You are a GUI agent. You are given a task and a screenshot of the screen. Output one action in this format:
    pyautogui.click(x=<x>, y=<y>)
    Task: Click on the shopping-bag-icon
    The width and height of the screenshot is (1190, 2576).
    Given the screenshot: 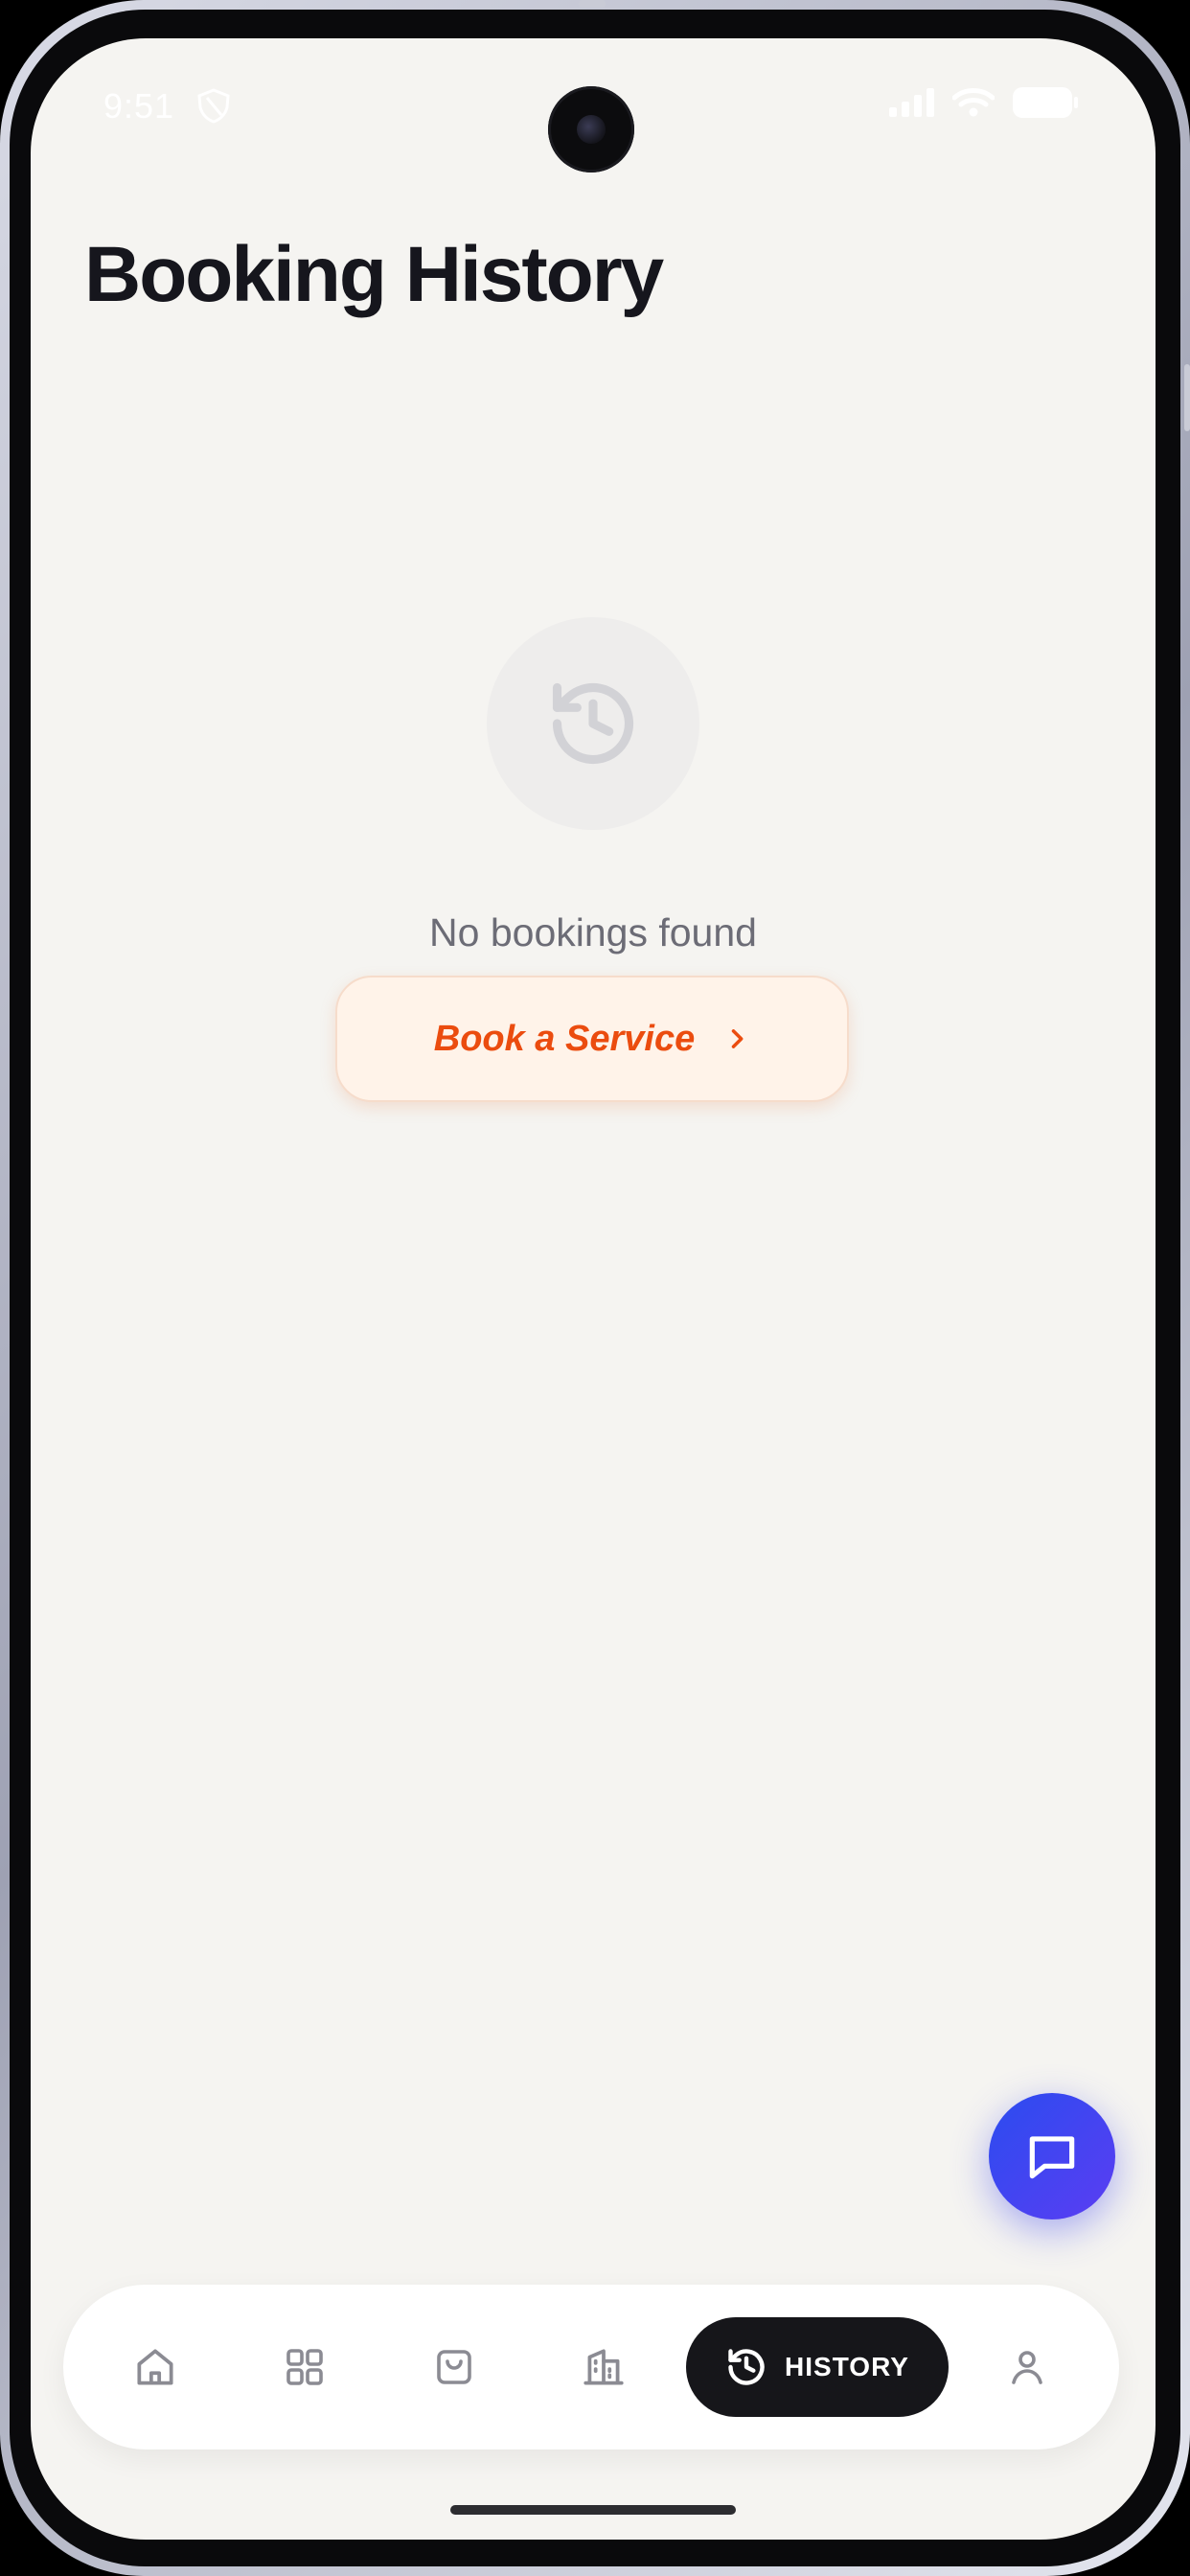 What is the action you would take?
    pyautogui.click(x=454, y=2367)
    